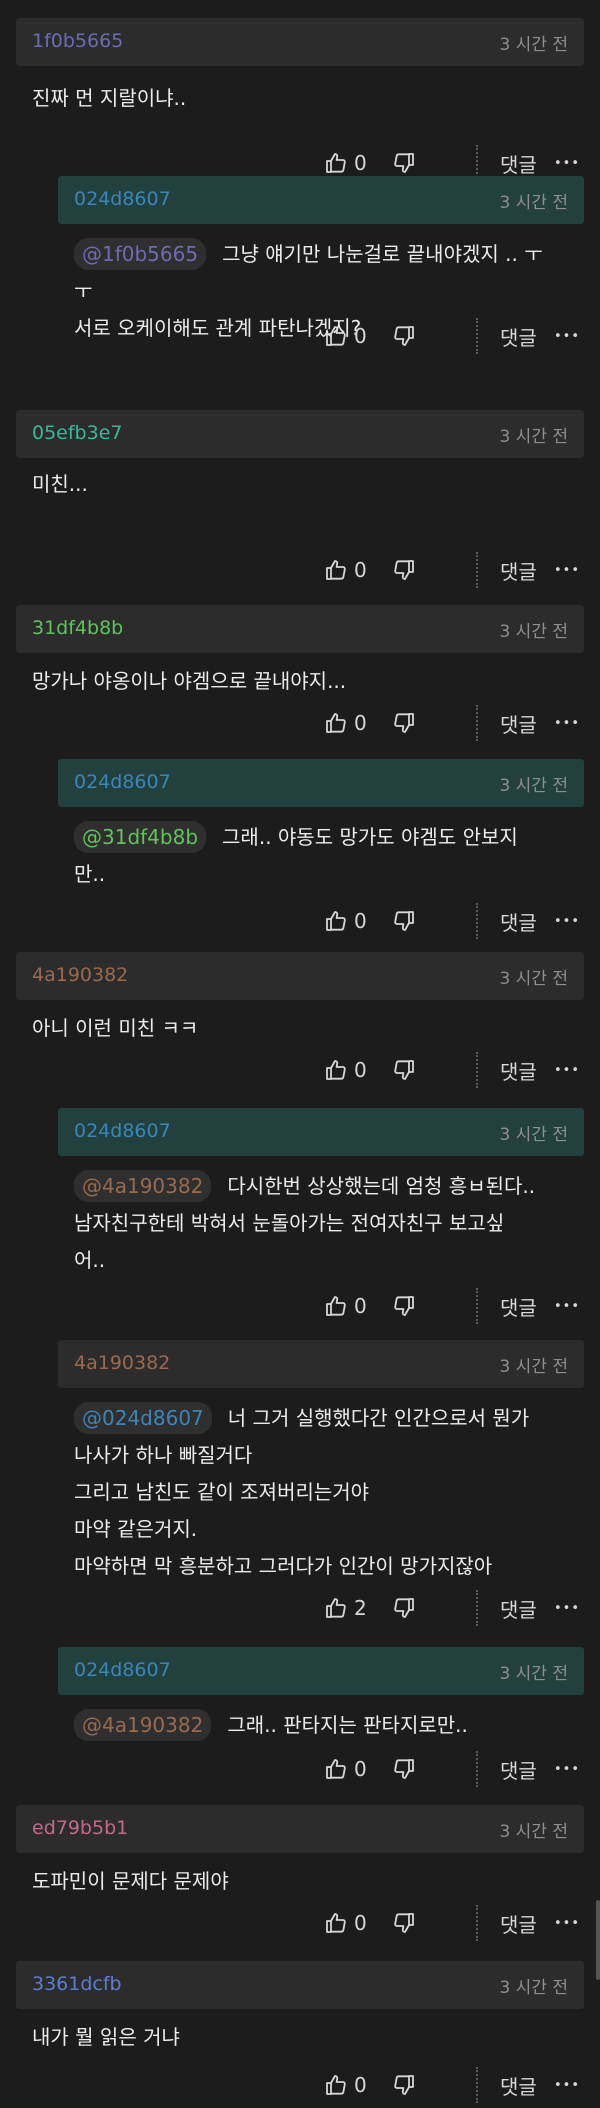  Describe the element at coordinates (300, 629) in the screenshot. I see `comment-header: 31df4b8b 3 시간 전` at that location.